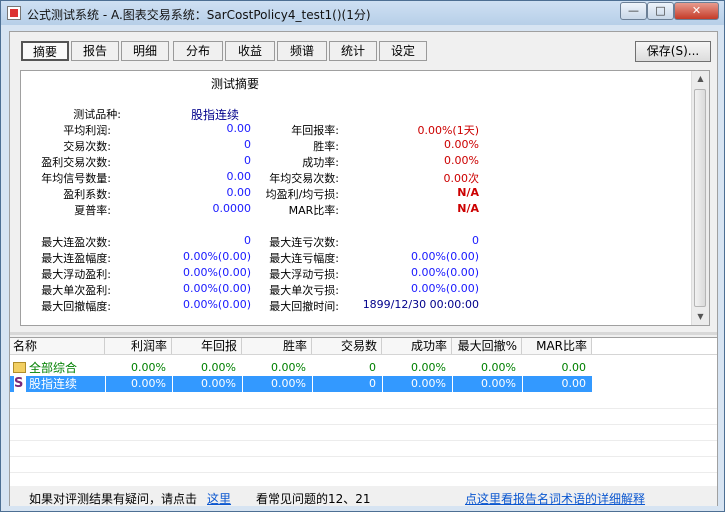  What do you see at coordinates (92, 210) in the screenshot?
I see `sharpe-label: 夏普率:` at bounding box center [92, 210].